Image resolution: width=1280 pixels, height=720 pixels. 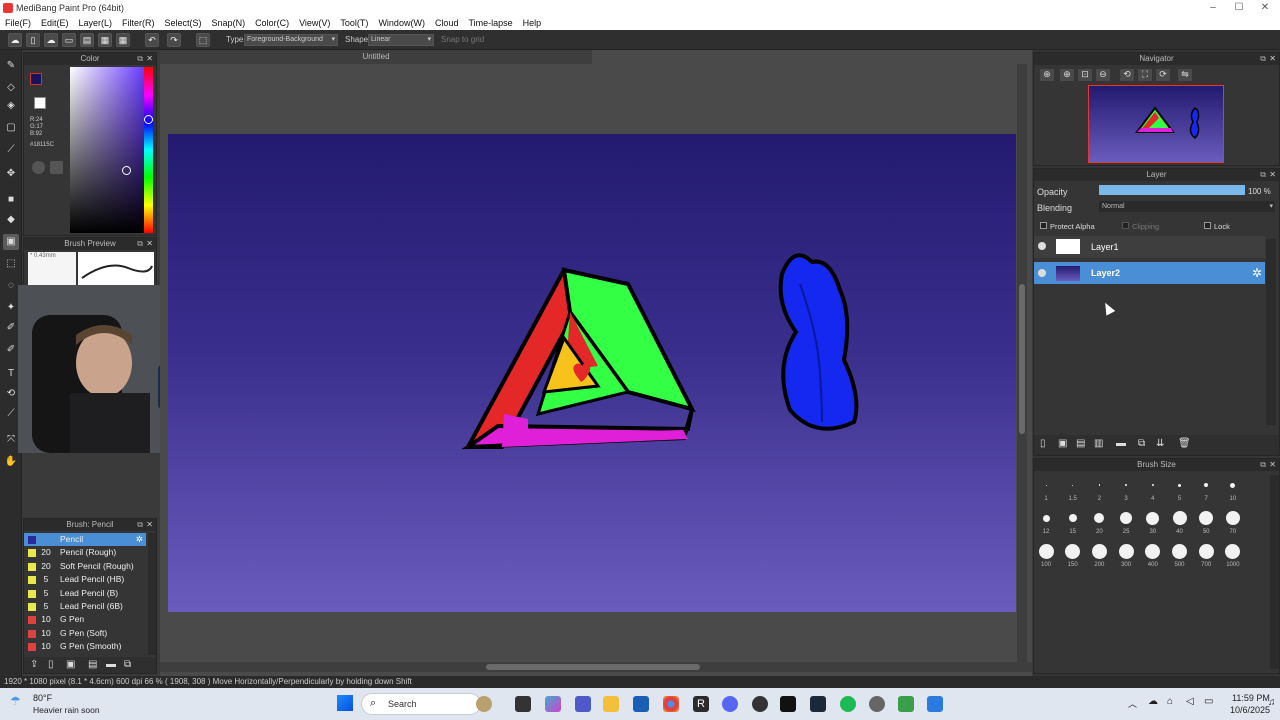 What do you see at coordinates (11, 394) in the screenshot?
I see `operation-tool-icon: ⟲` at bounding box center [11, 394].